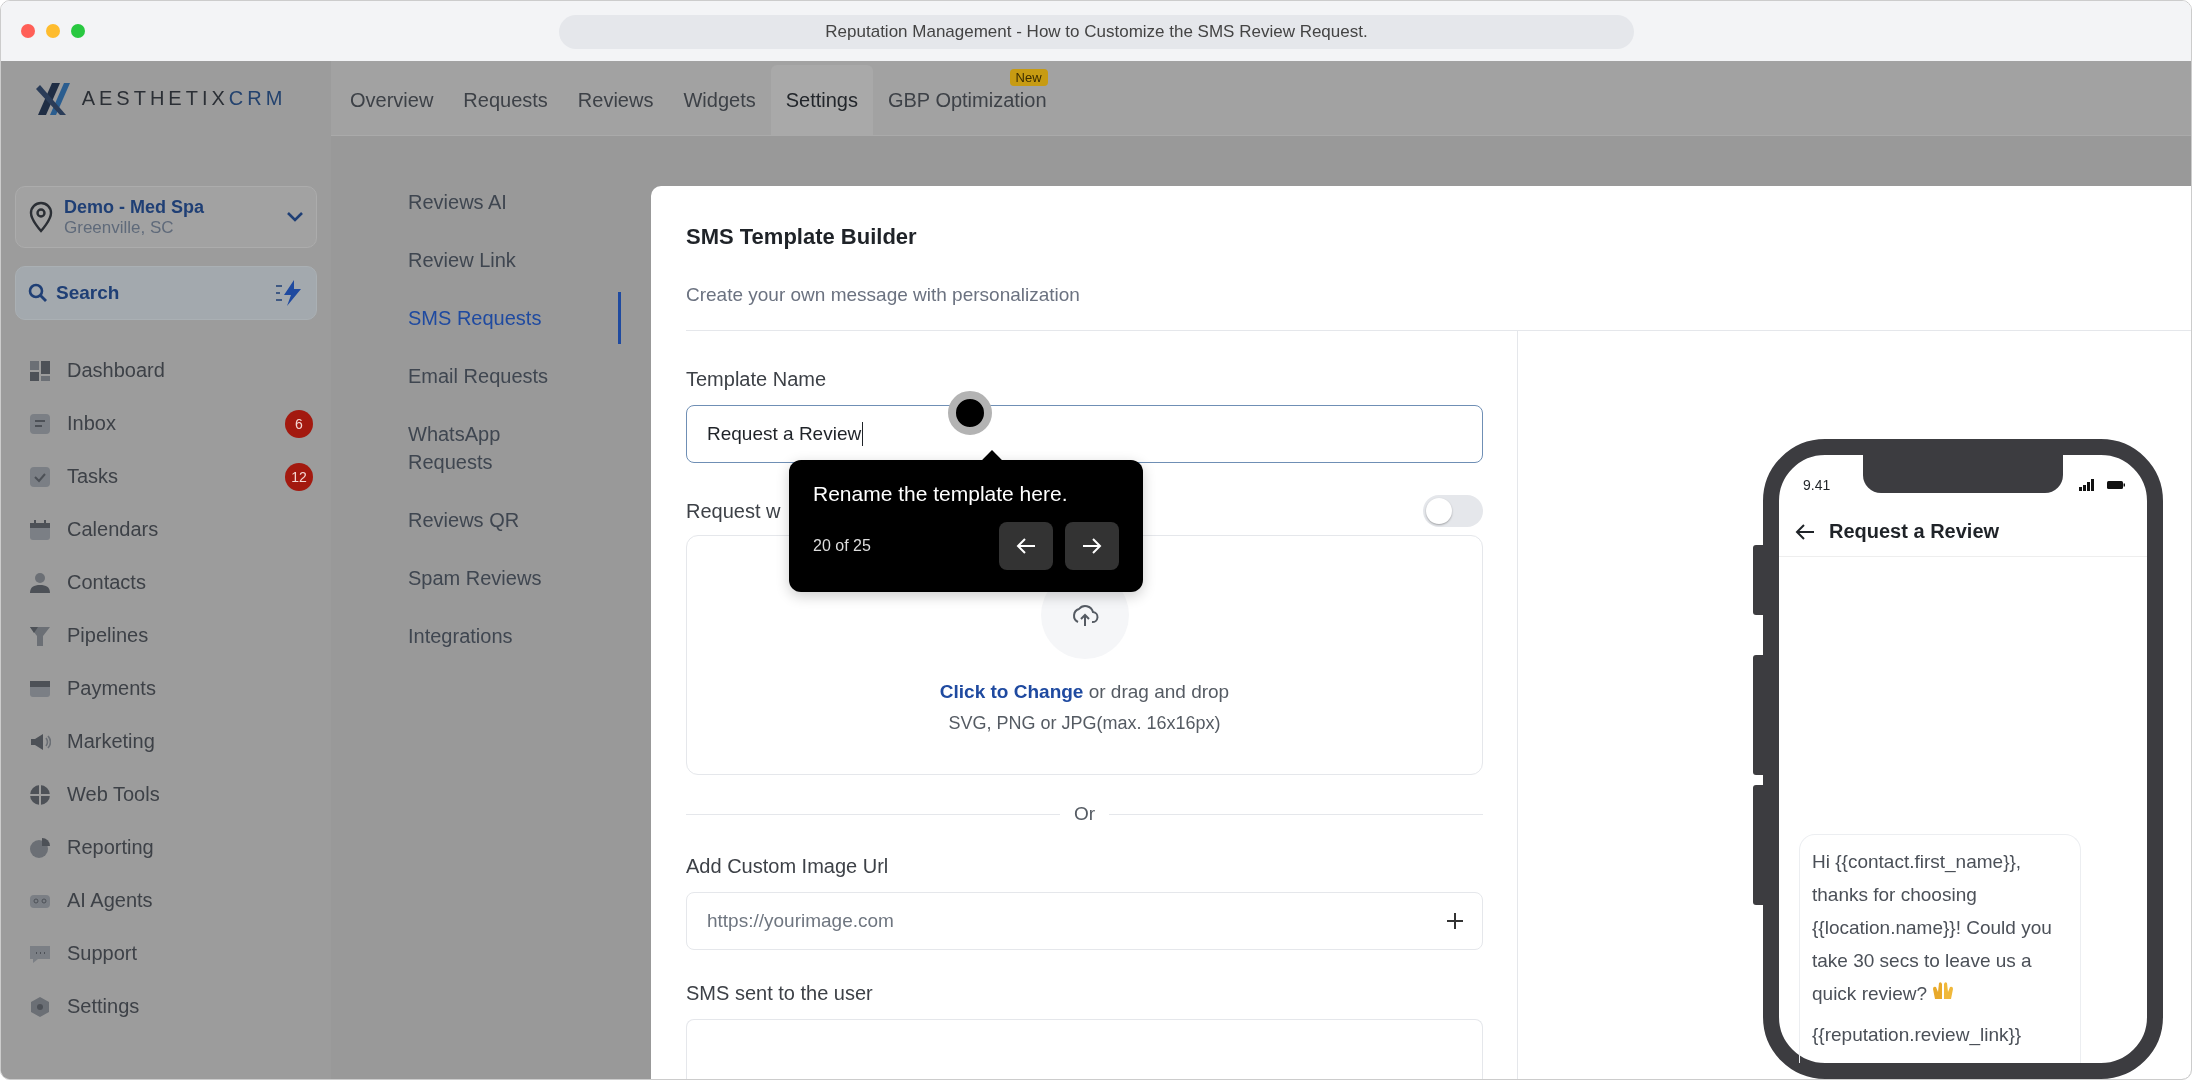 This screenshot has height=1080, width=2192. Describe the element at coordinates (1943, 990) in the screenshot. I see `raised-hands-icon` at that location.